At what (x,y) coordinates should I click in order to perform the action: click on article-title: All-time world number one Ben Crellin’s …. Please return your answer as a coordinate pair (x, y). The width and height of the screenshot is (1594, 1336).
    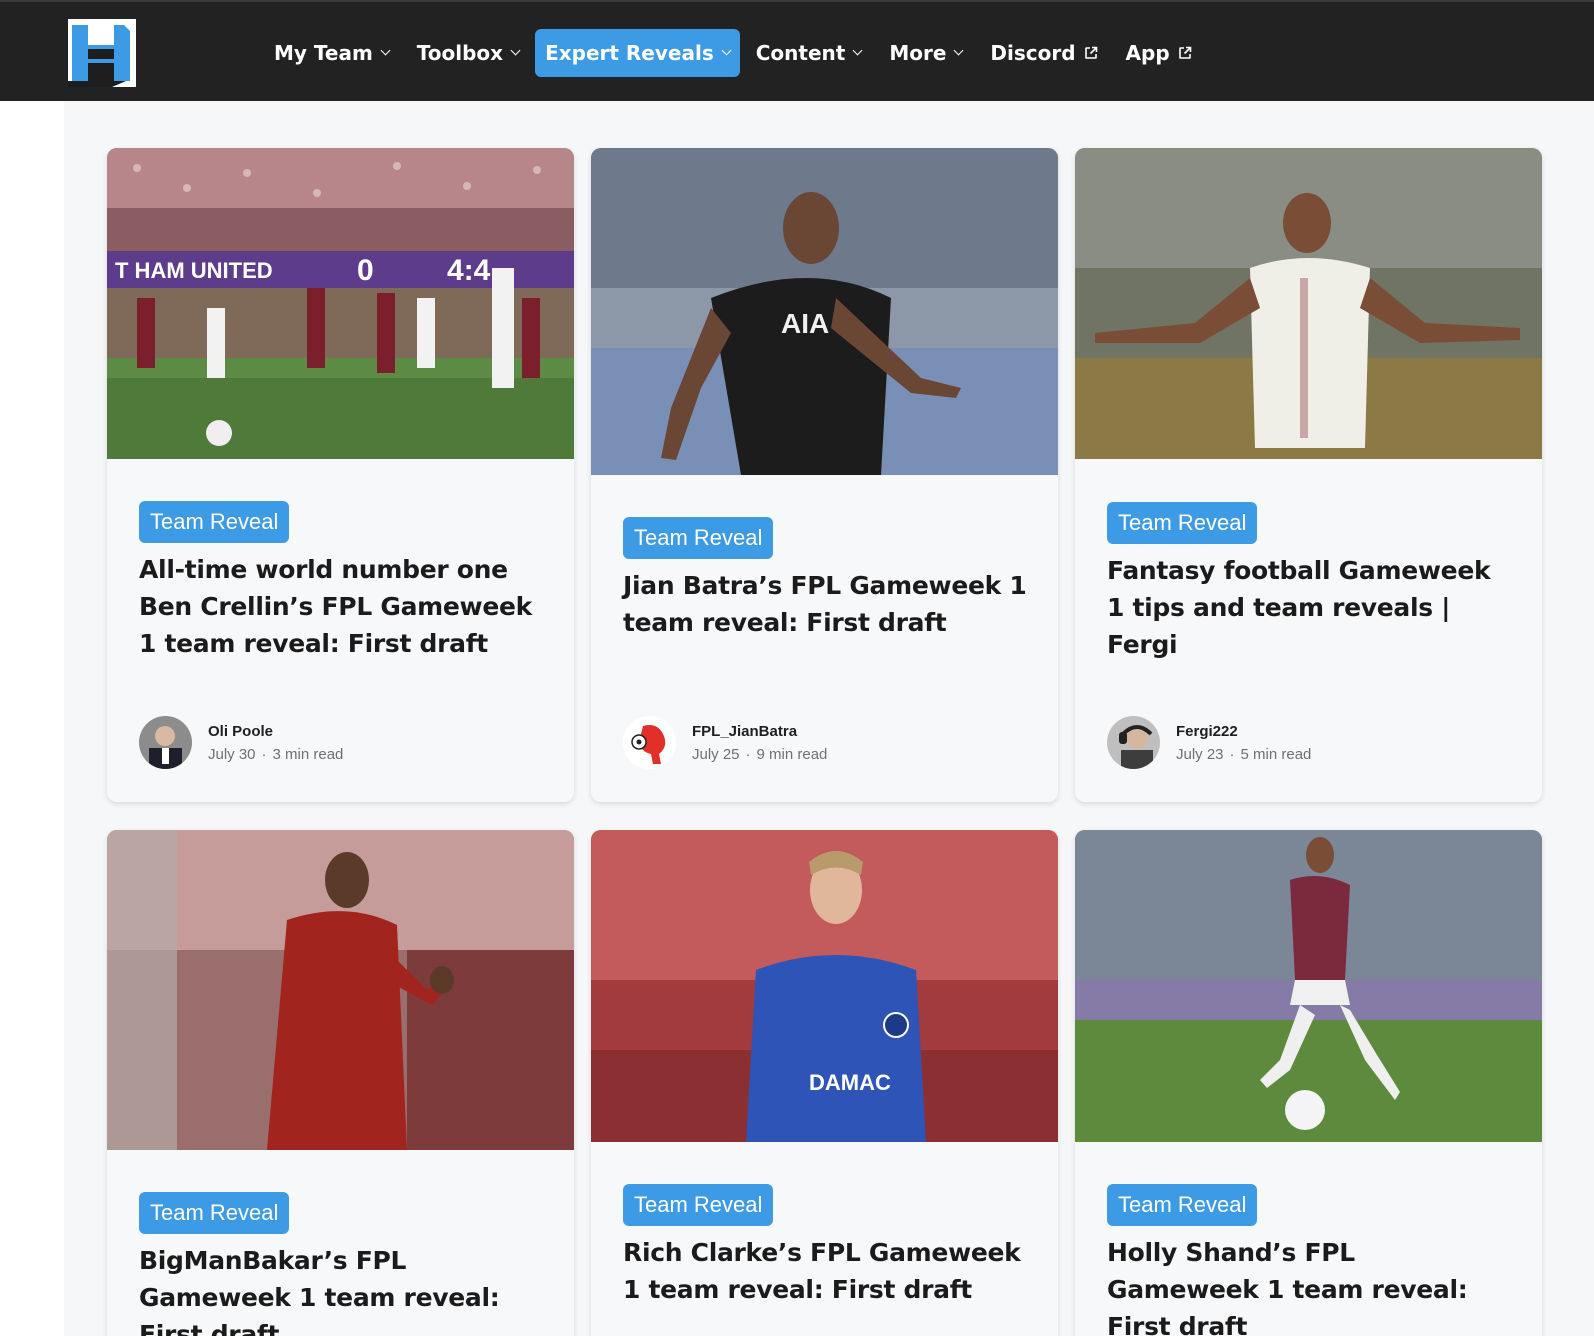
    Looking at the image, I should click on (341, 606).